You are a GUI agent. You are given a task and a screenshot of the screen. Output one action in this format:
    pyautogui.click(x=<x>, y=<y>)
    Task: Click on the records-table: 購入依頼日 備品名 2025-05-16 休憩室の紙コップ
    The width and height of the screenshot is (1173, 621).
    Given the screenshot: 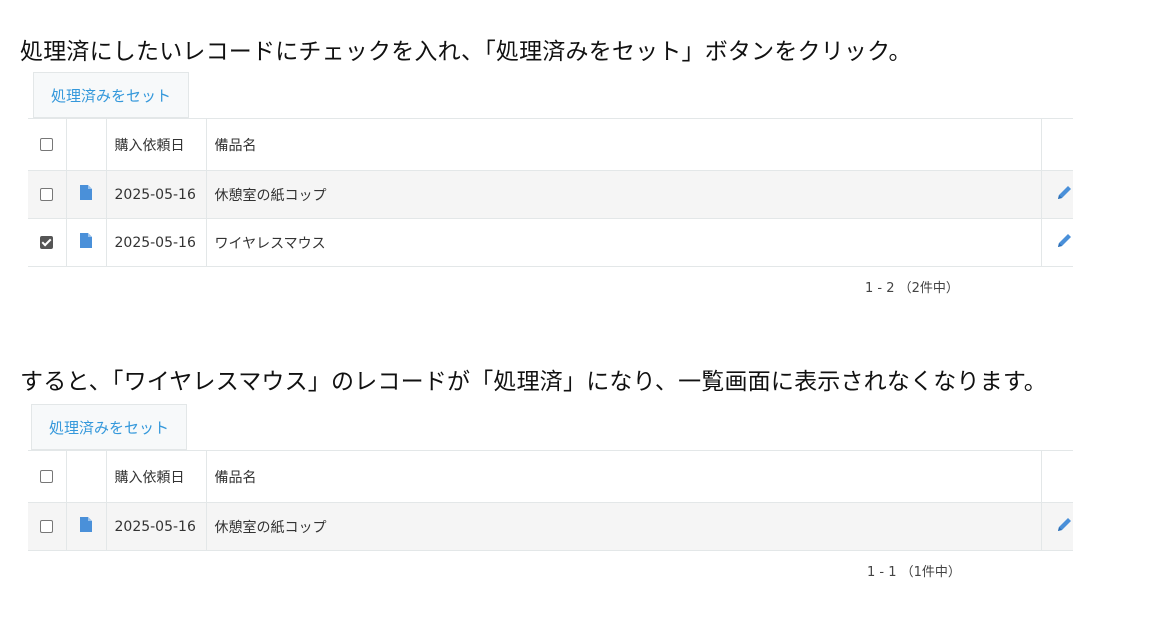 What is the action you would take?
    pyautogui.click(x=550, y=500)
    